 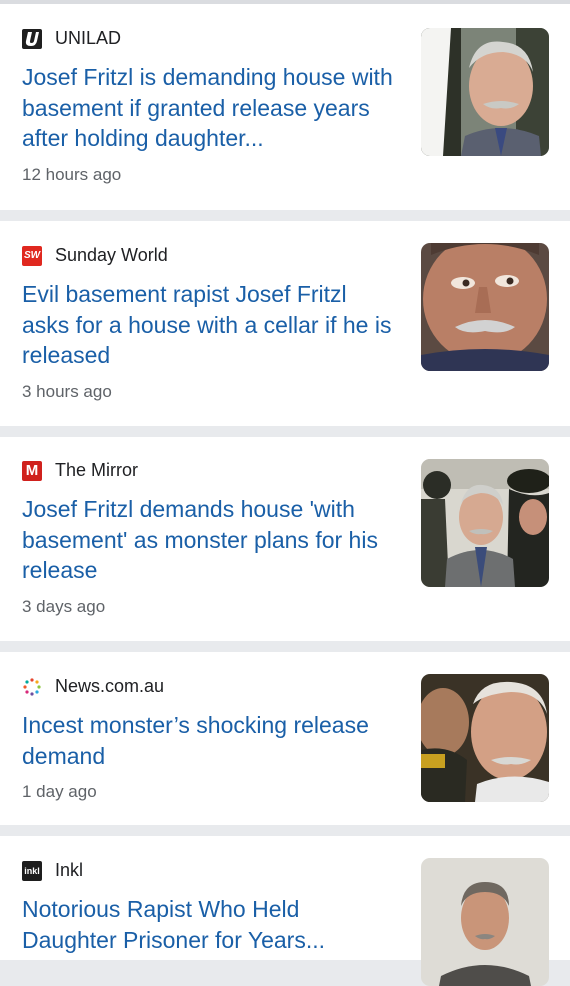 I want to click on timestamp: 12 hours ago, so click(x=72, y=174).